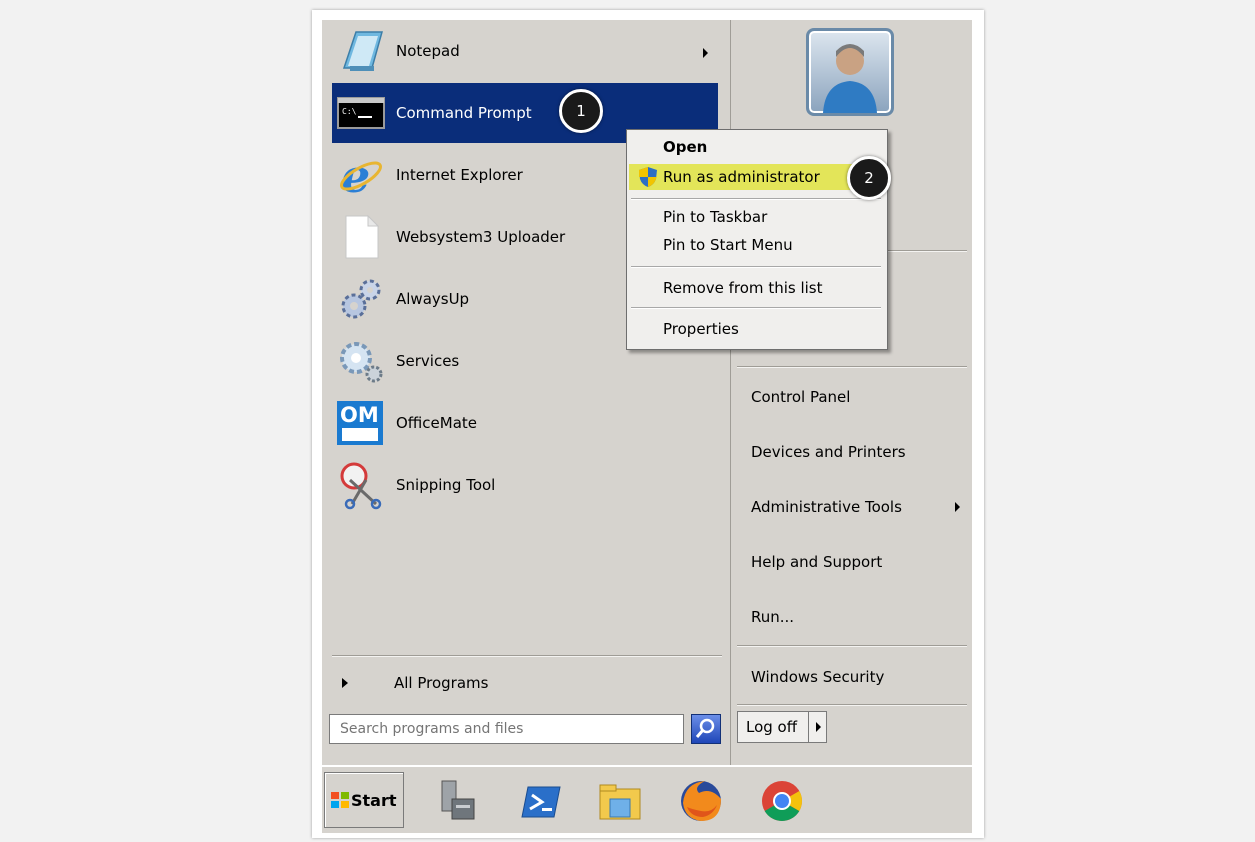  What do you see at coordinates (773, 727) in the screenshot?
I see `log-off-label: Log off` at bounding box center [773, 727].